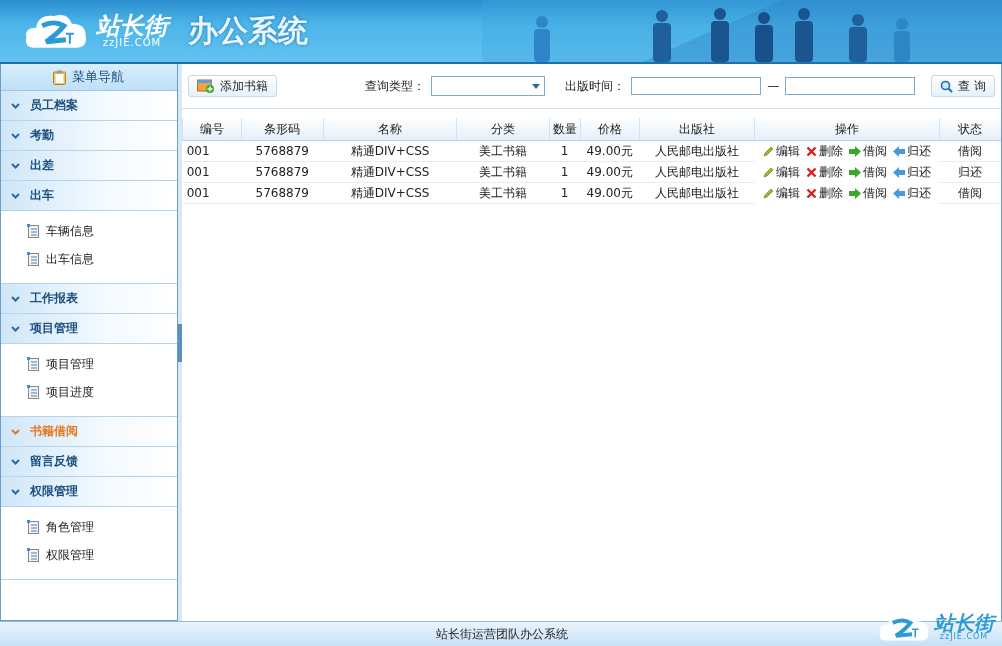 Image resolution: width=1002 pixels, height=646 pixels. What do you see at coordinates (89, 231) in the screenshot?
I see `menu-item: 车辆信息` at bounding box center [89, 231].